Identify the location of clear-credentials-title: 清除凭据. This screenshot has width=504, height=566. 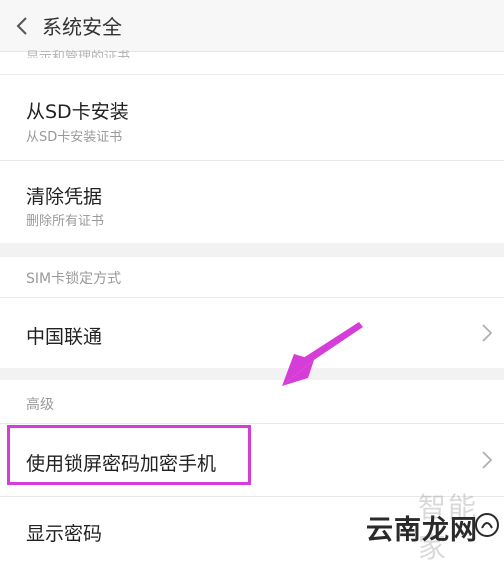
(64, 197).